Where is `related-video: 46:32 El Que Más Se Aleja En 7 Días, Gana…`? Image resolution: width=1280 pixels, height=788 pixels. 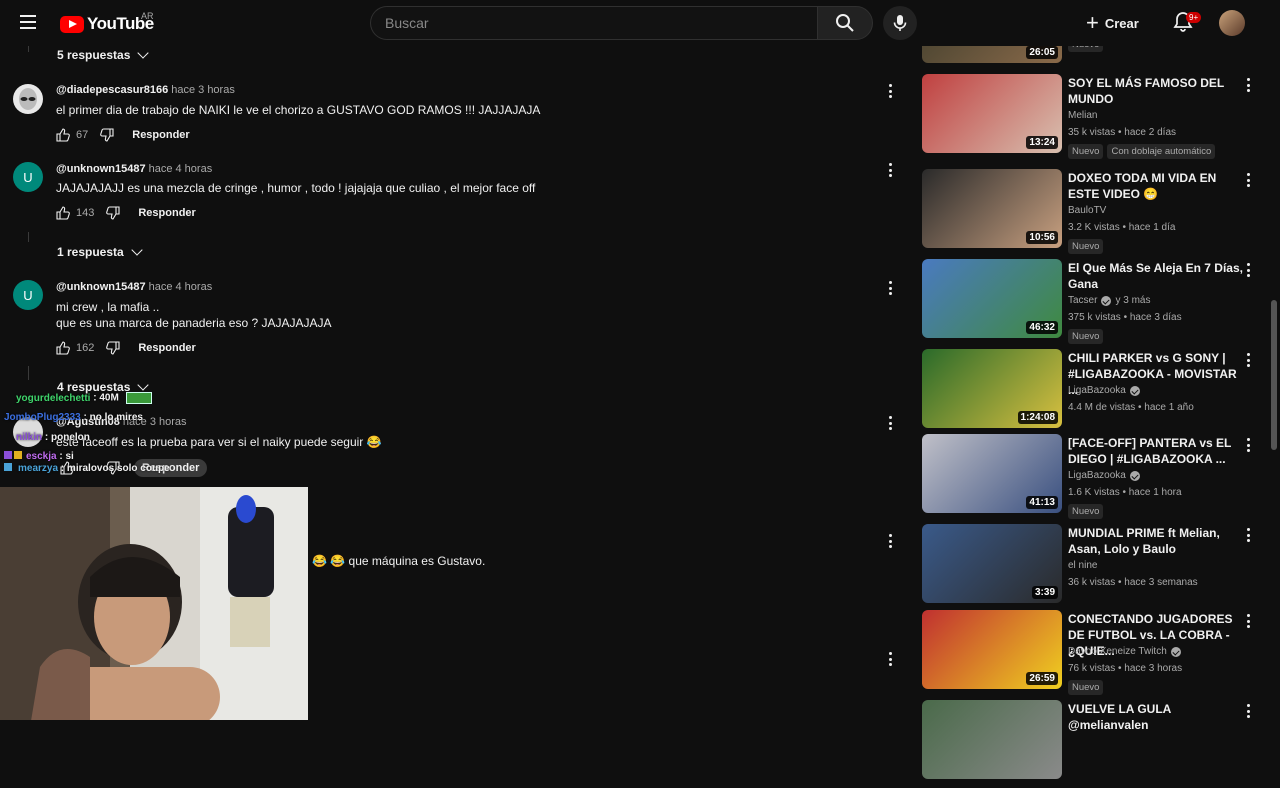 related-video: 46:32 El Que Más Se Aleja En 7 Días, Gana… is located at coordinates (1092, 303).